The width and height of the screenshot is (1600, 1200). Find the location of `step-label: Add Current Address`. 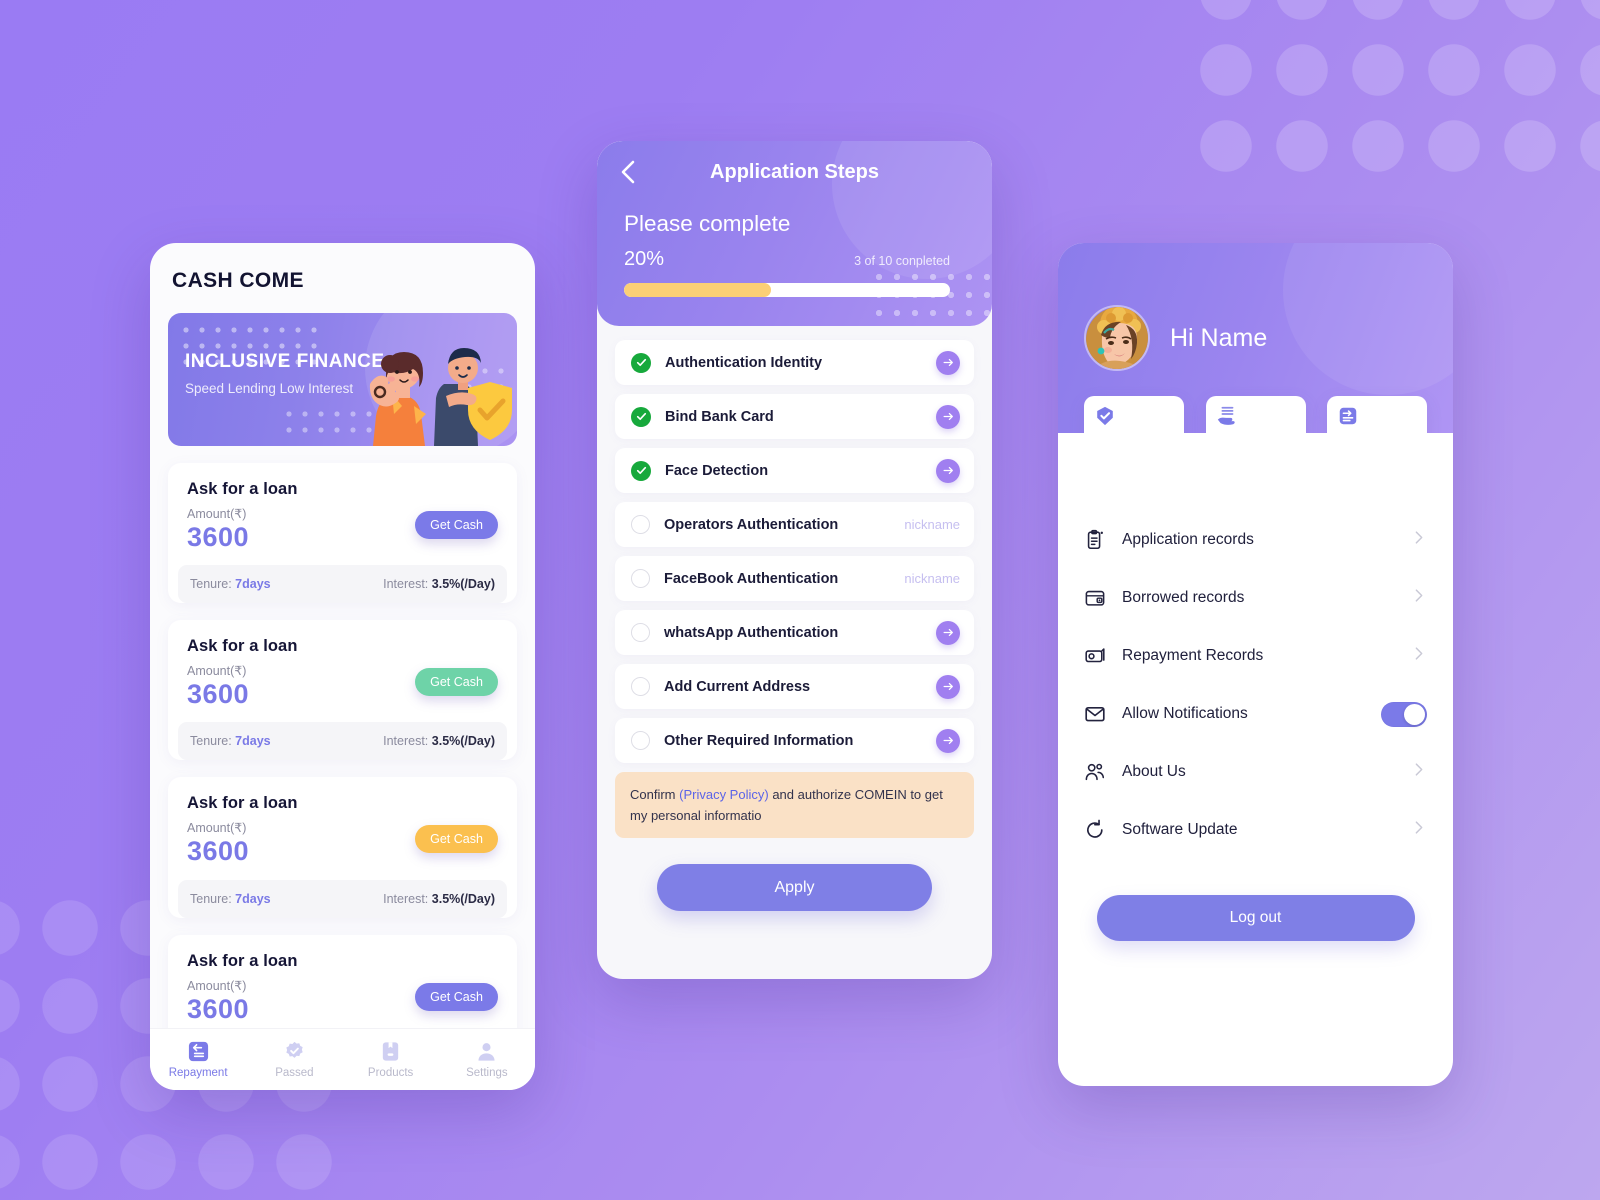

step-label: Add Current Address is located at coordinates (737, 686).